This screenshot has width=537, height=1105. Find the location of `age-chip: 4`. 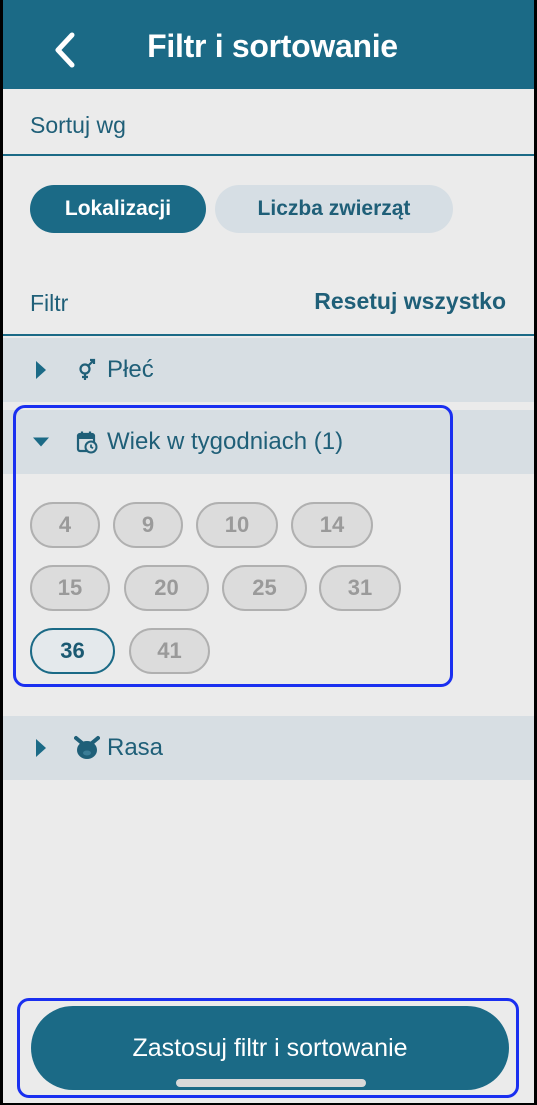

age-chip: 4 is located at coordinates (65, 525).